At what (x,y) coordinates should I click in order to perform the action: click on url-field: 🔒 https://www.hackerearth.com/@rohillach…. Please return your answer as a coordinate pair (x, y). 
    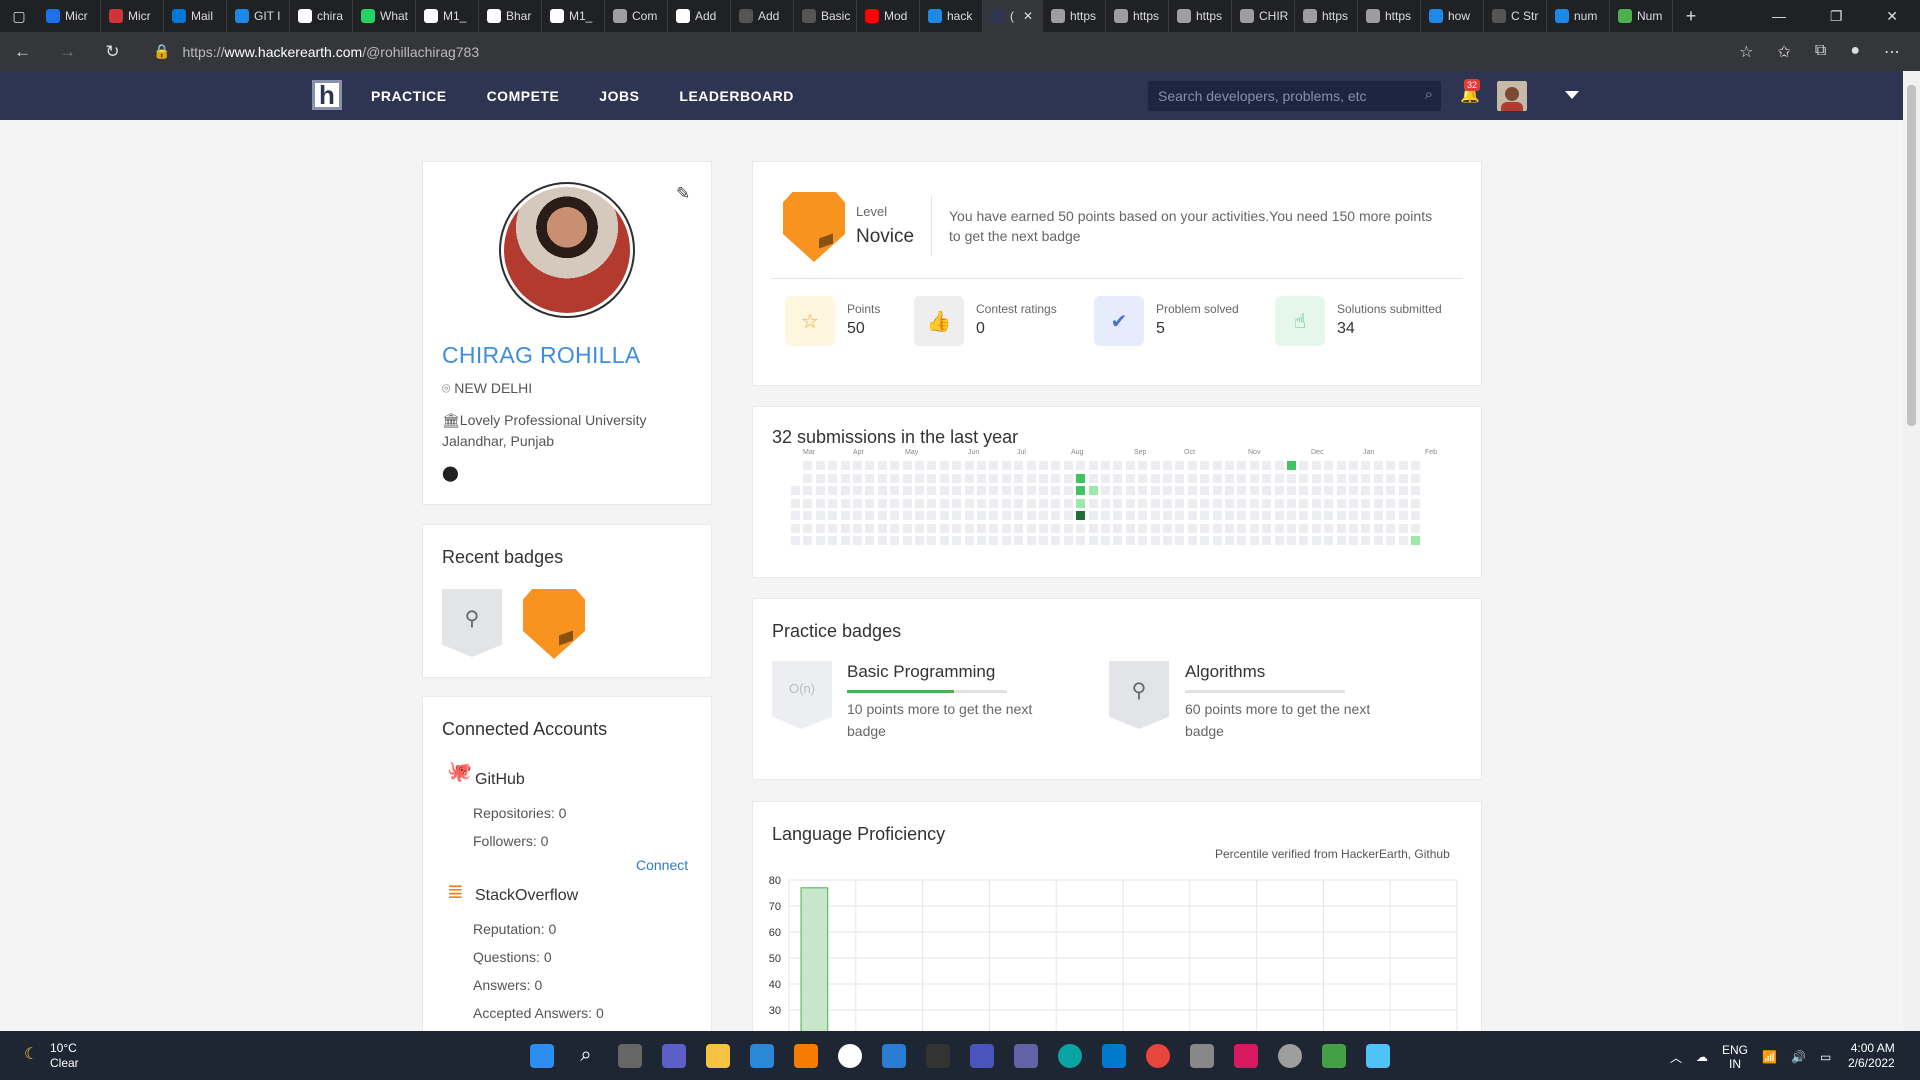
    Looking at the image, I should click on (946, 51).